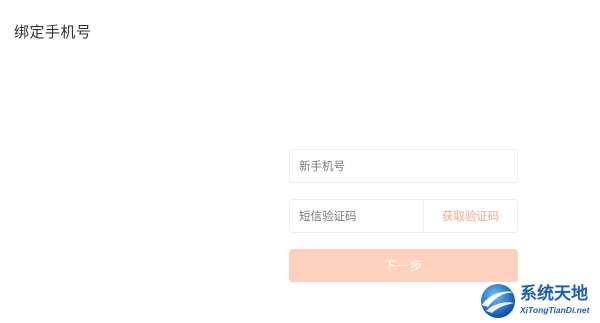  What do you see at coordinates (498, 301) in the screenshot?
I see `globe-swoosh-icon` at bounding box center [498, 301].